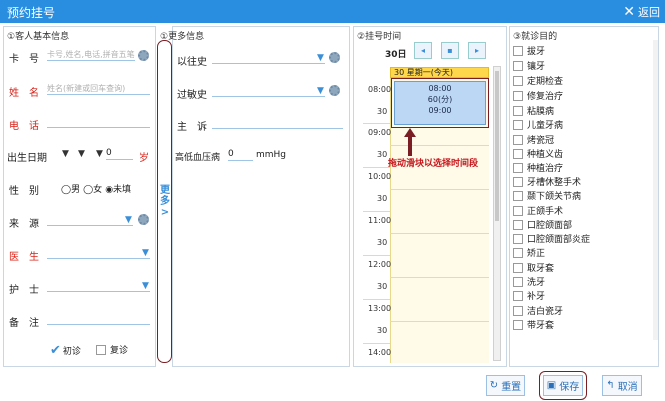 The image size is (665, 401). Describe the element at coordinates (145, 286) in the screenshot. I see `nurse-dropdown-arrow: ▼` at that location.